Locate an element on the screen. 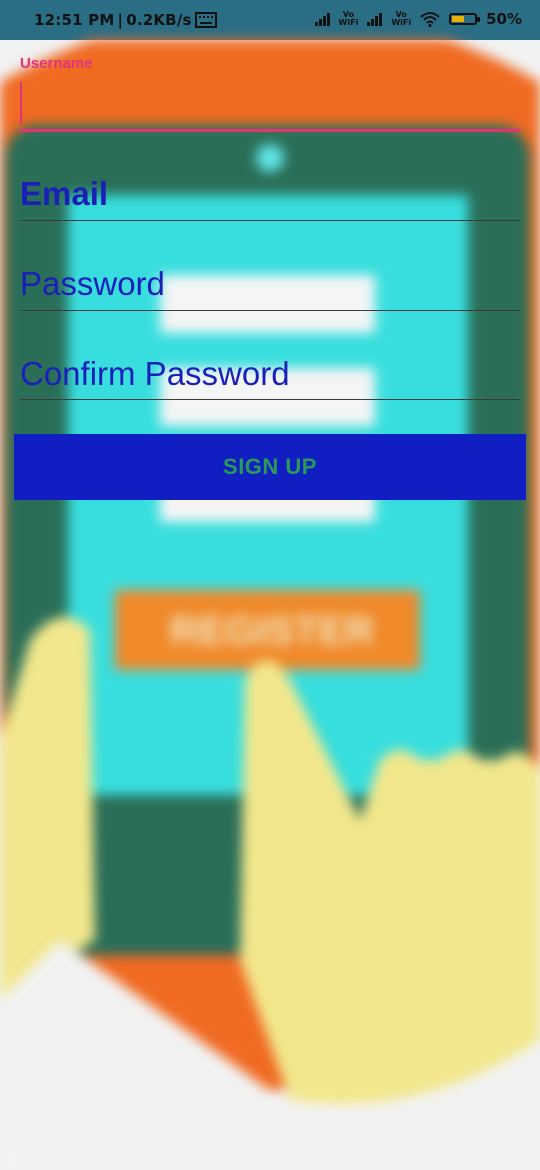 The width and height of the screenshot is (540, 1170). confirm-password-hint: Confirm Password is located at coordinates (155, 373).